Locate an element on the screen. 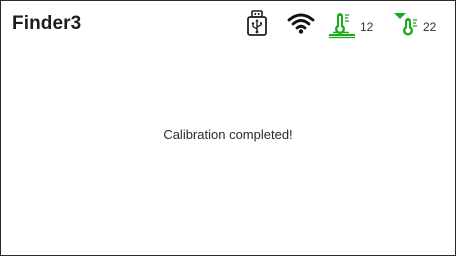 This screenshot has height=256, width=456. device-name: Finder3 is located at coordinates (47, 23).